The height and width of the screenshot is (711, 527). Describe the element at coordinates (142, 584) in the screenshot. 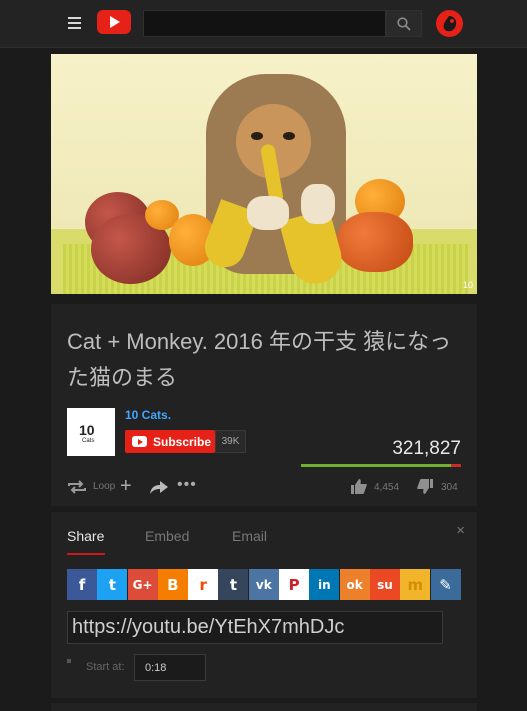

I see `share-google-plus-icon: G+` at that location.